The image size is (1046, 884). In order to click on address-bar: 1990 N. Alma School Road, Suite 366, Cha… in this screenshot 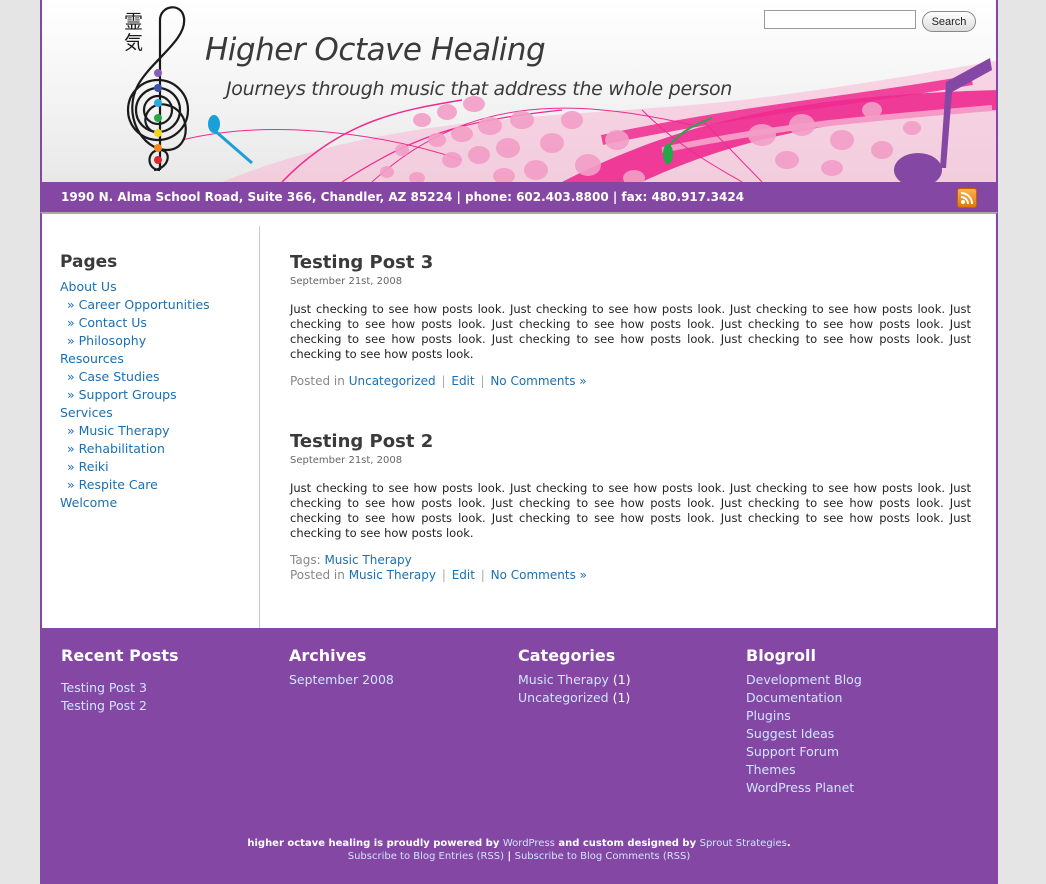, I will do `click(519, 197)`.